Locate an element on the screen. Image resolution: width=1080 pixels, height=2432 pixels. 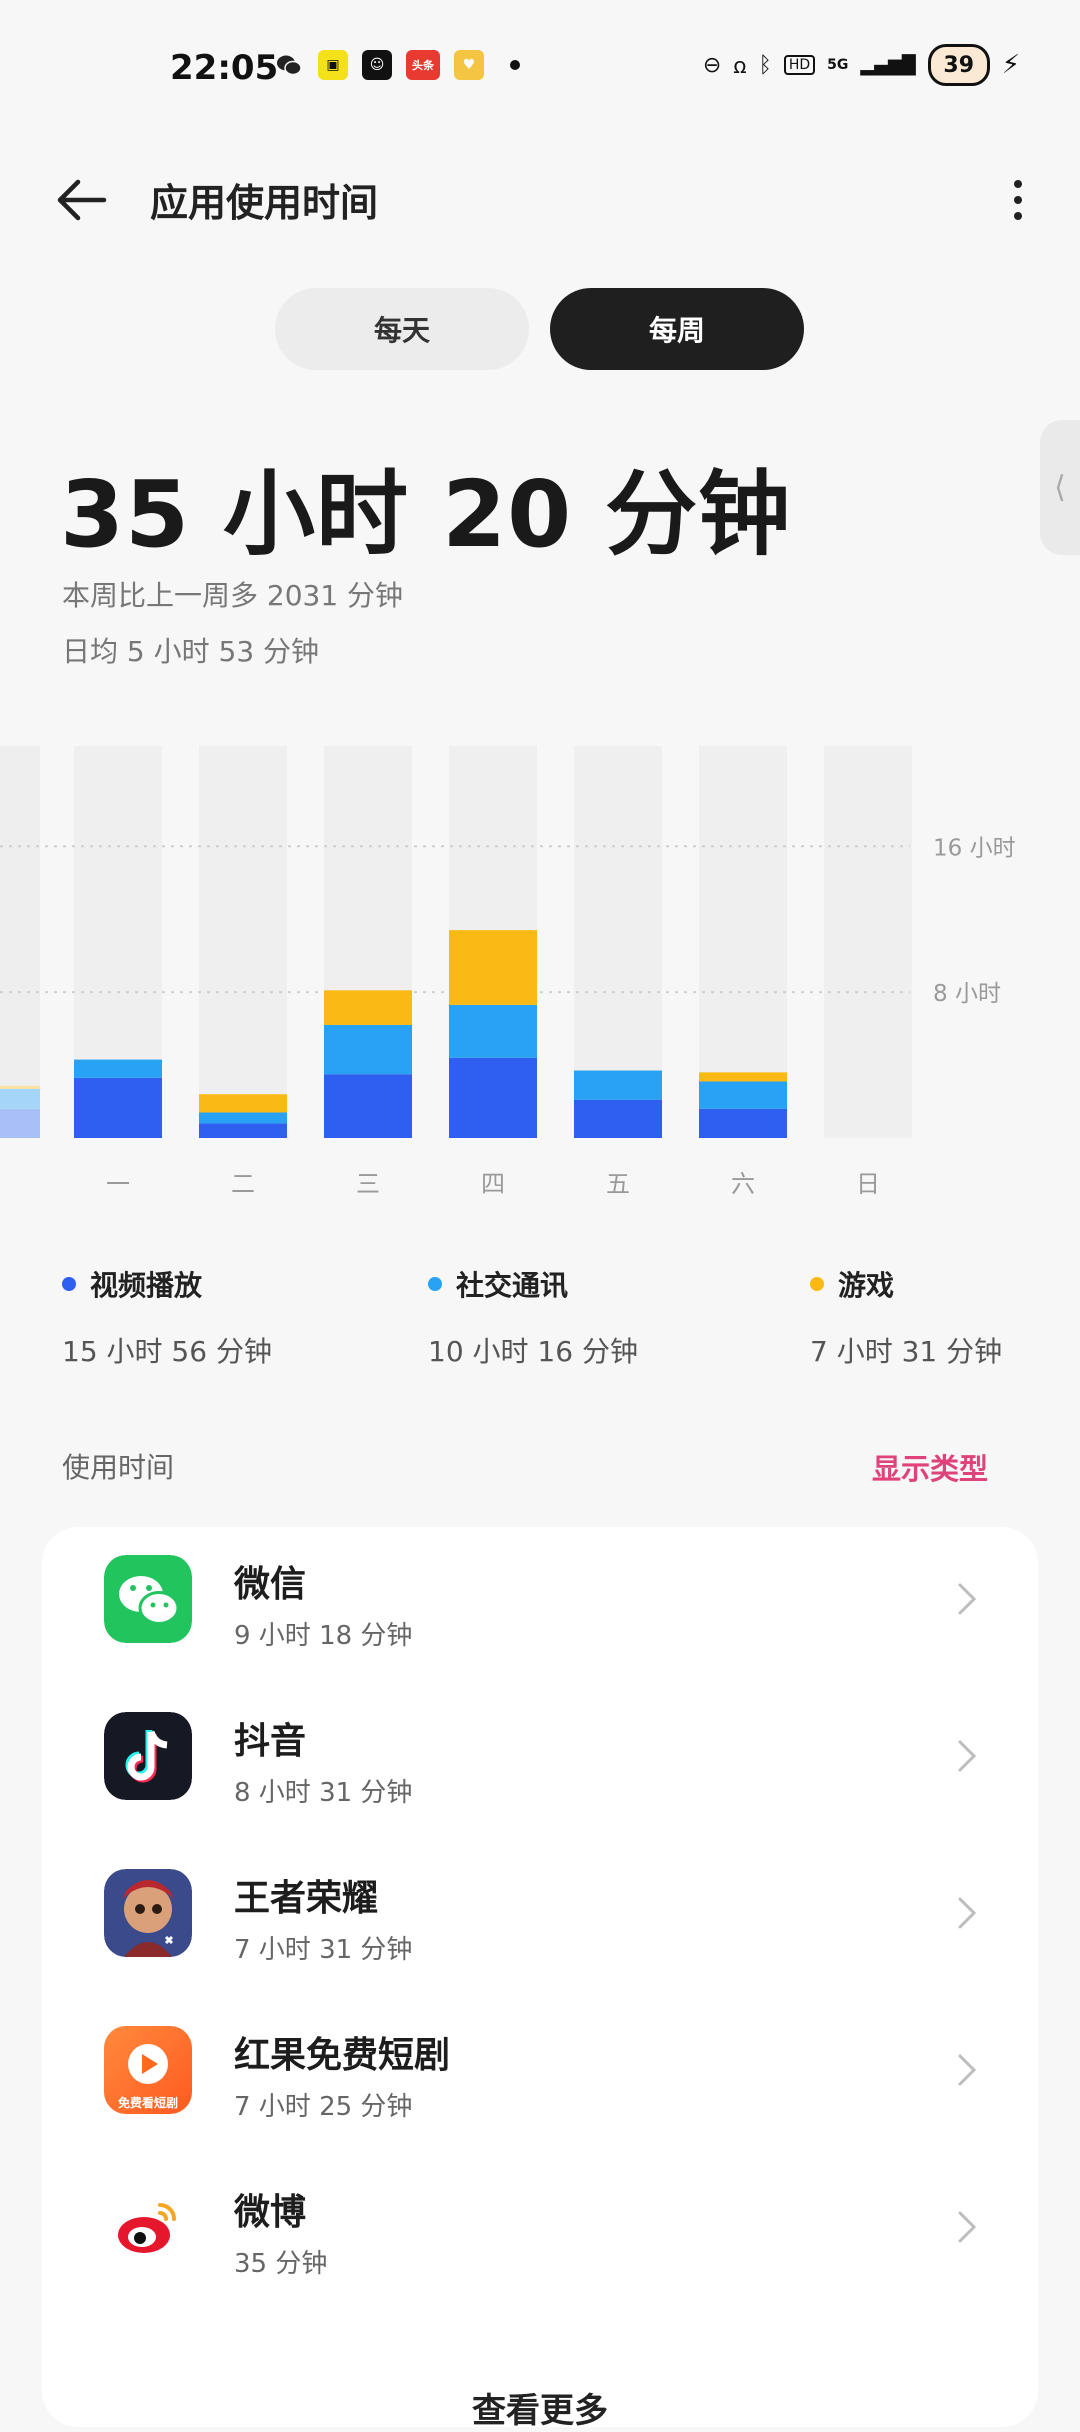
status-right: ⊖ ꭥ ᛒ HD 5G ▂▄▆█ 39 ⚡ is located at coordinates (861, 65).